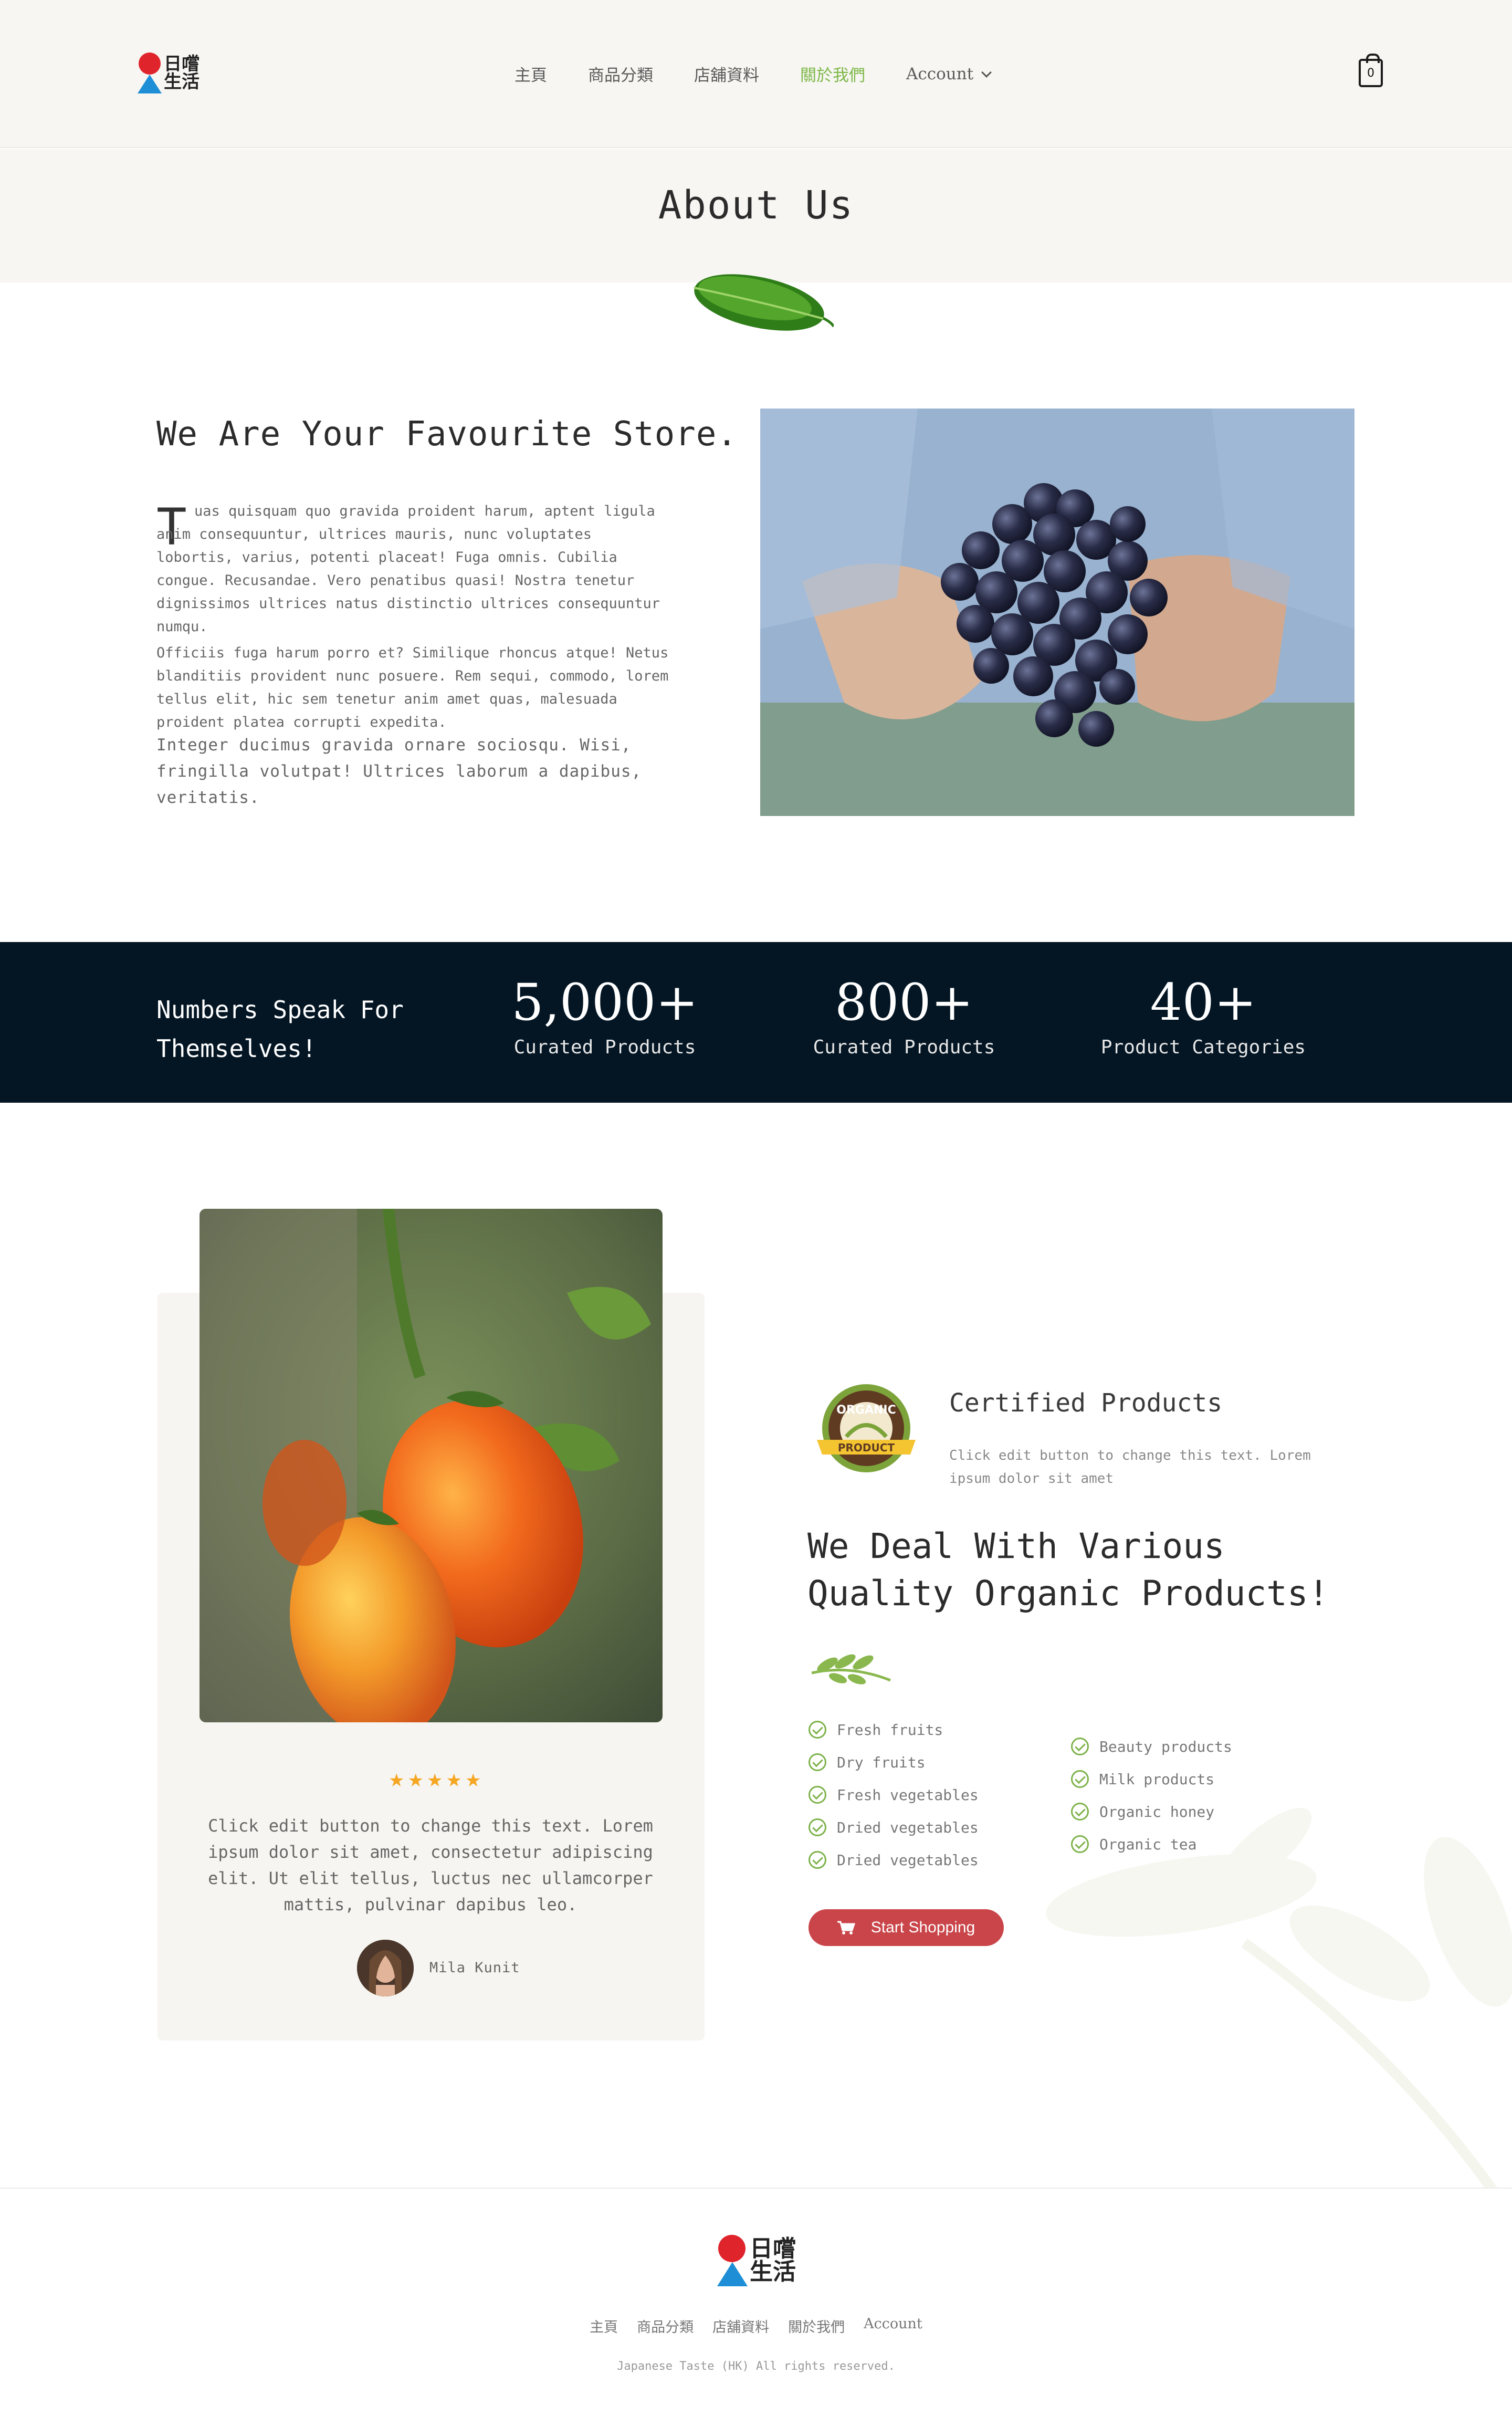  Describe the element at coordinates (280, 1010) in the screenshot. I see `stats-lead-line1: Numbers Speak For` at that location.